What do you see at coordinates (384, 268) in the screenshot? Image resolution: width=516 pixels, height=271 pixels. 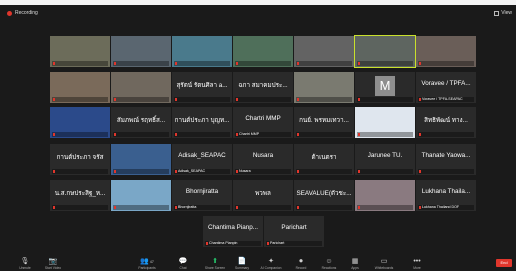 I see `toolbar-label: Whiteboards` at bounding box center [384, 268].